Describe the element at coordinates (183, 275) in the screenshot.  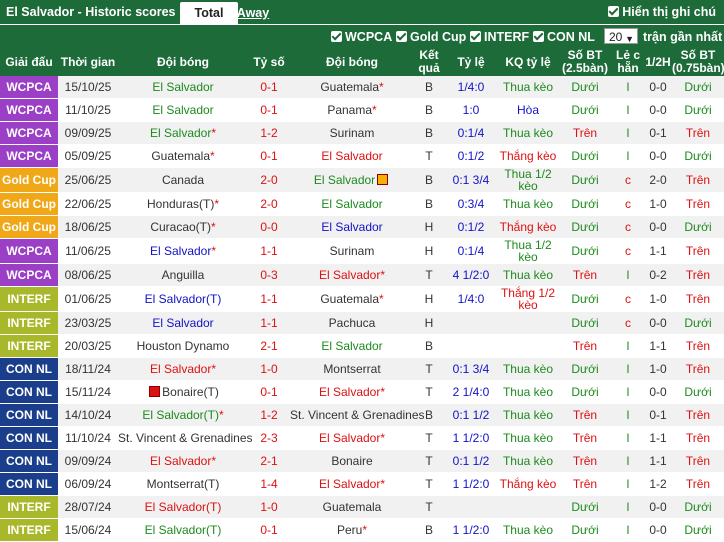
I see `home-team-cell: Anguilla` at that location.